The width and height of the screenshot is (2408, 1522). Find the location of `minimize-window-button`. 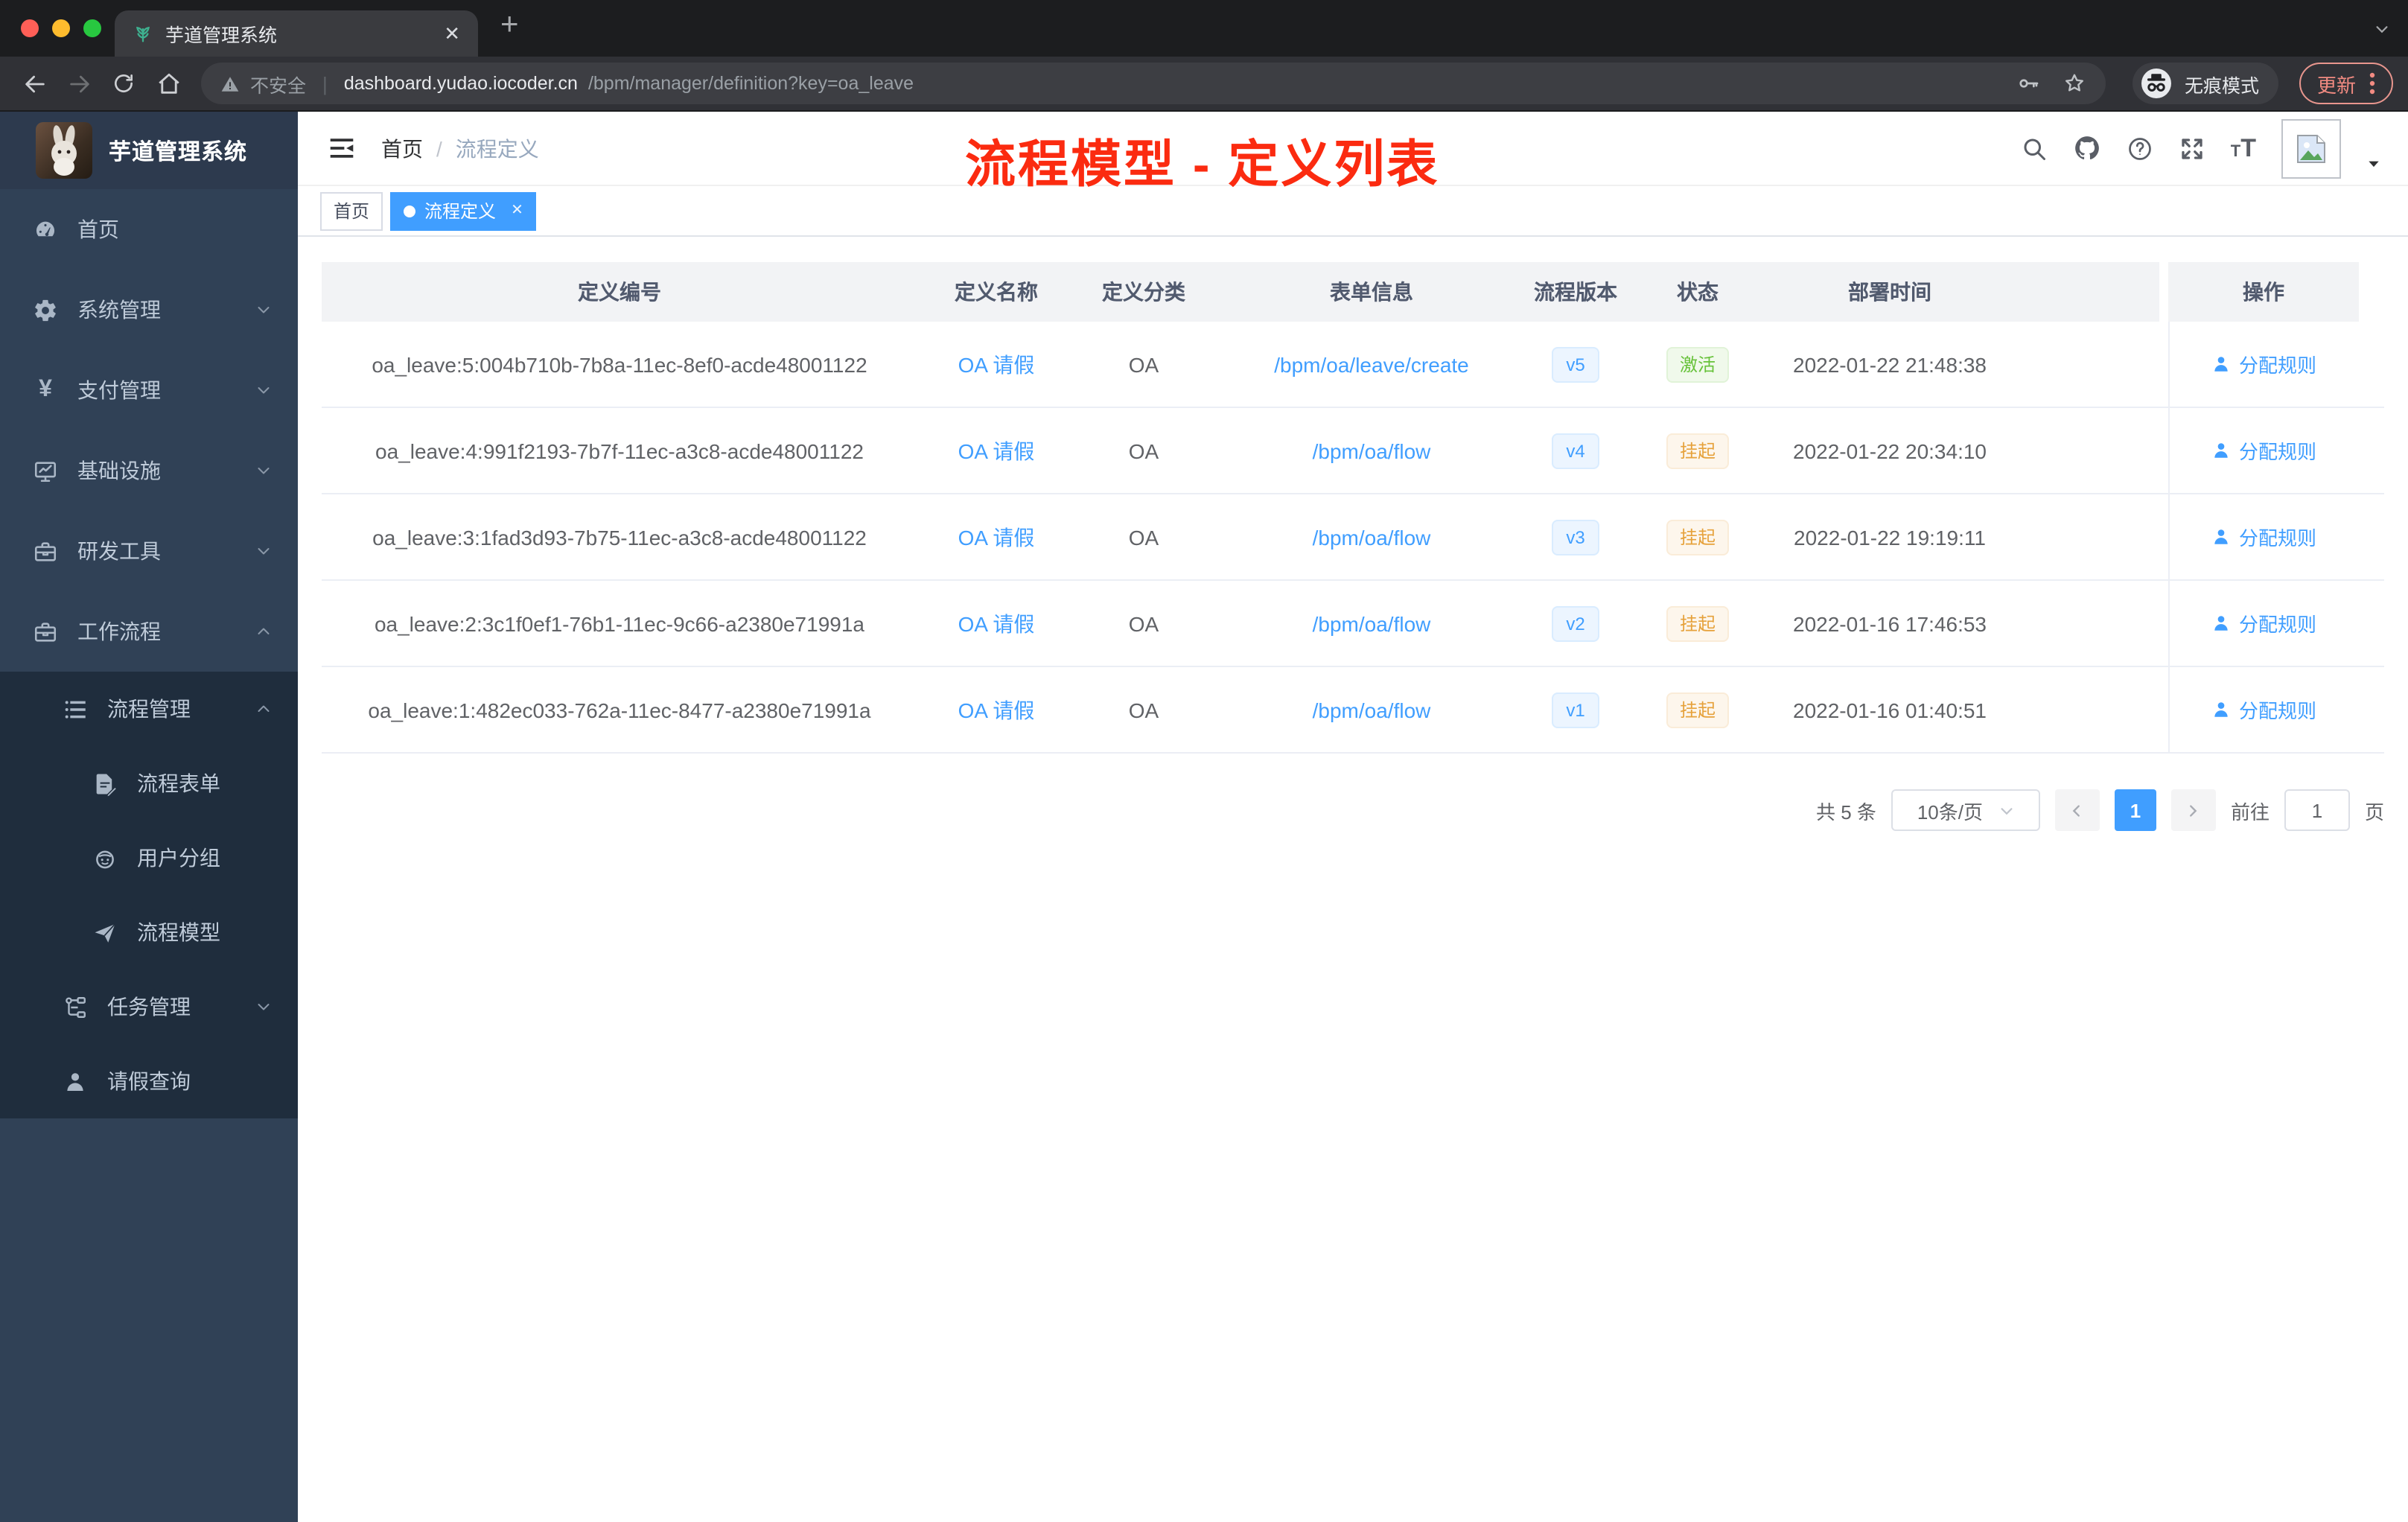

minimize-window-button is located at coordinates (61, 28).